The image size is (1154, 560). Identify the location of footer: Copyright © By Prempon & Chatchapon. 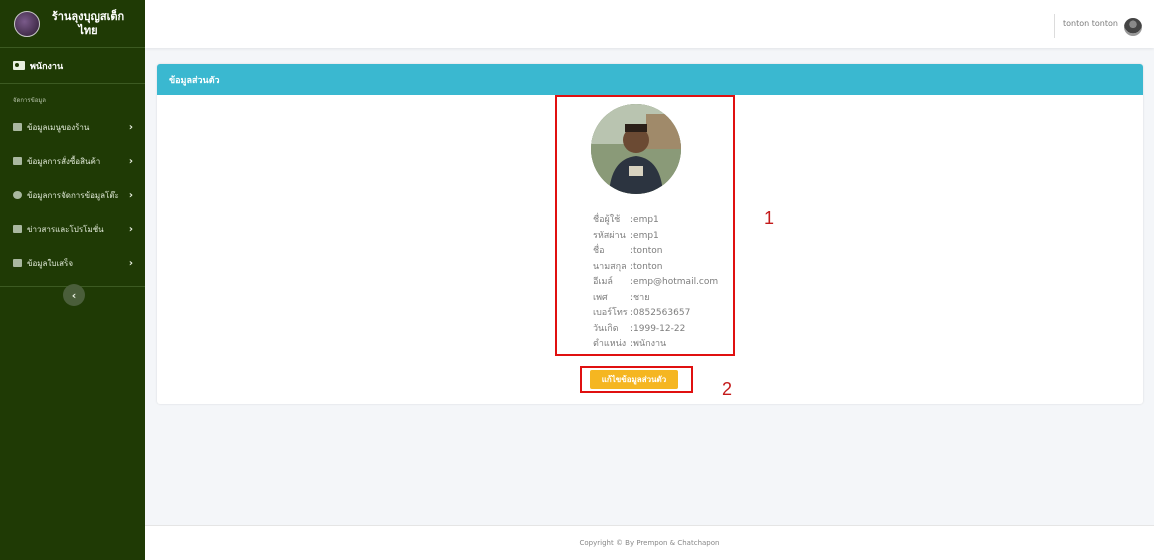
(649, 542).